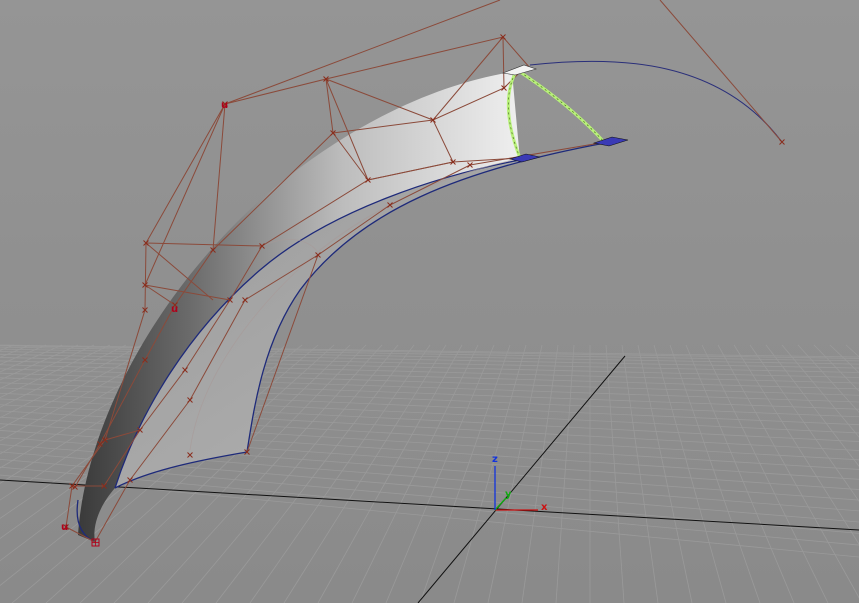 Image resolution: width=859 pixels, height=603 pixels. Describe the element at coordinates (544, 507) in the screenshot. I see `axis-x-label: x` at that location.